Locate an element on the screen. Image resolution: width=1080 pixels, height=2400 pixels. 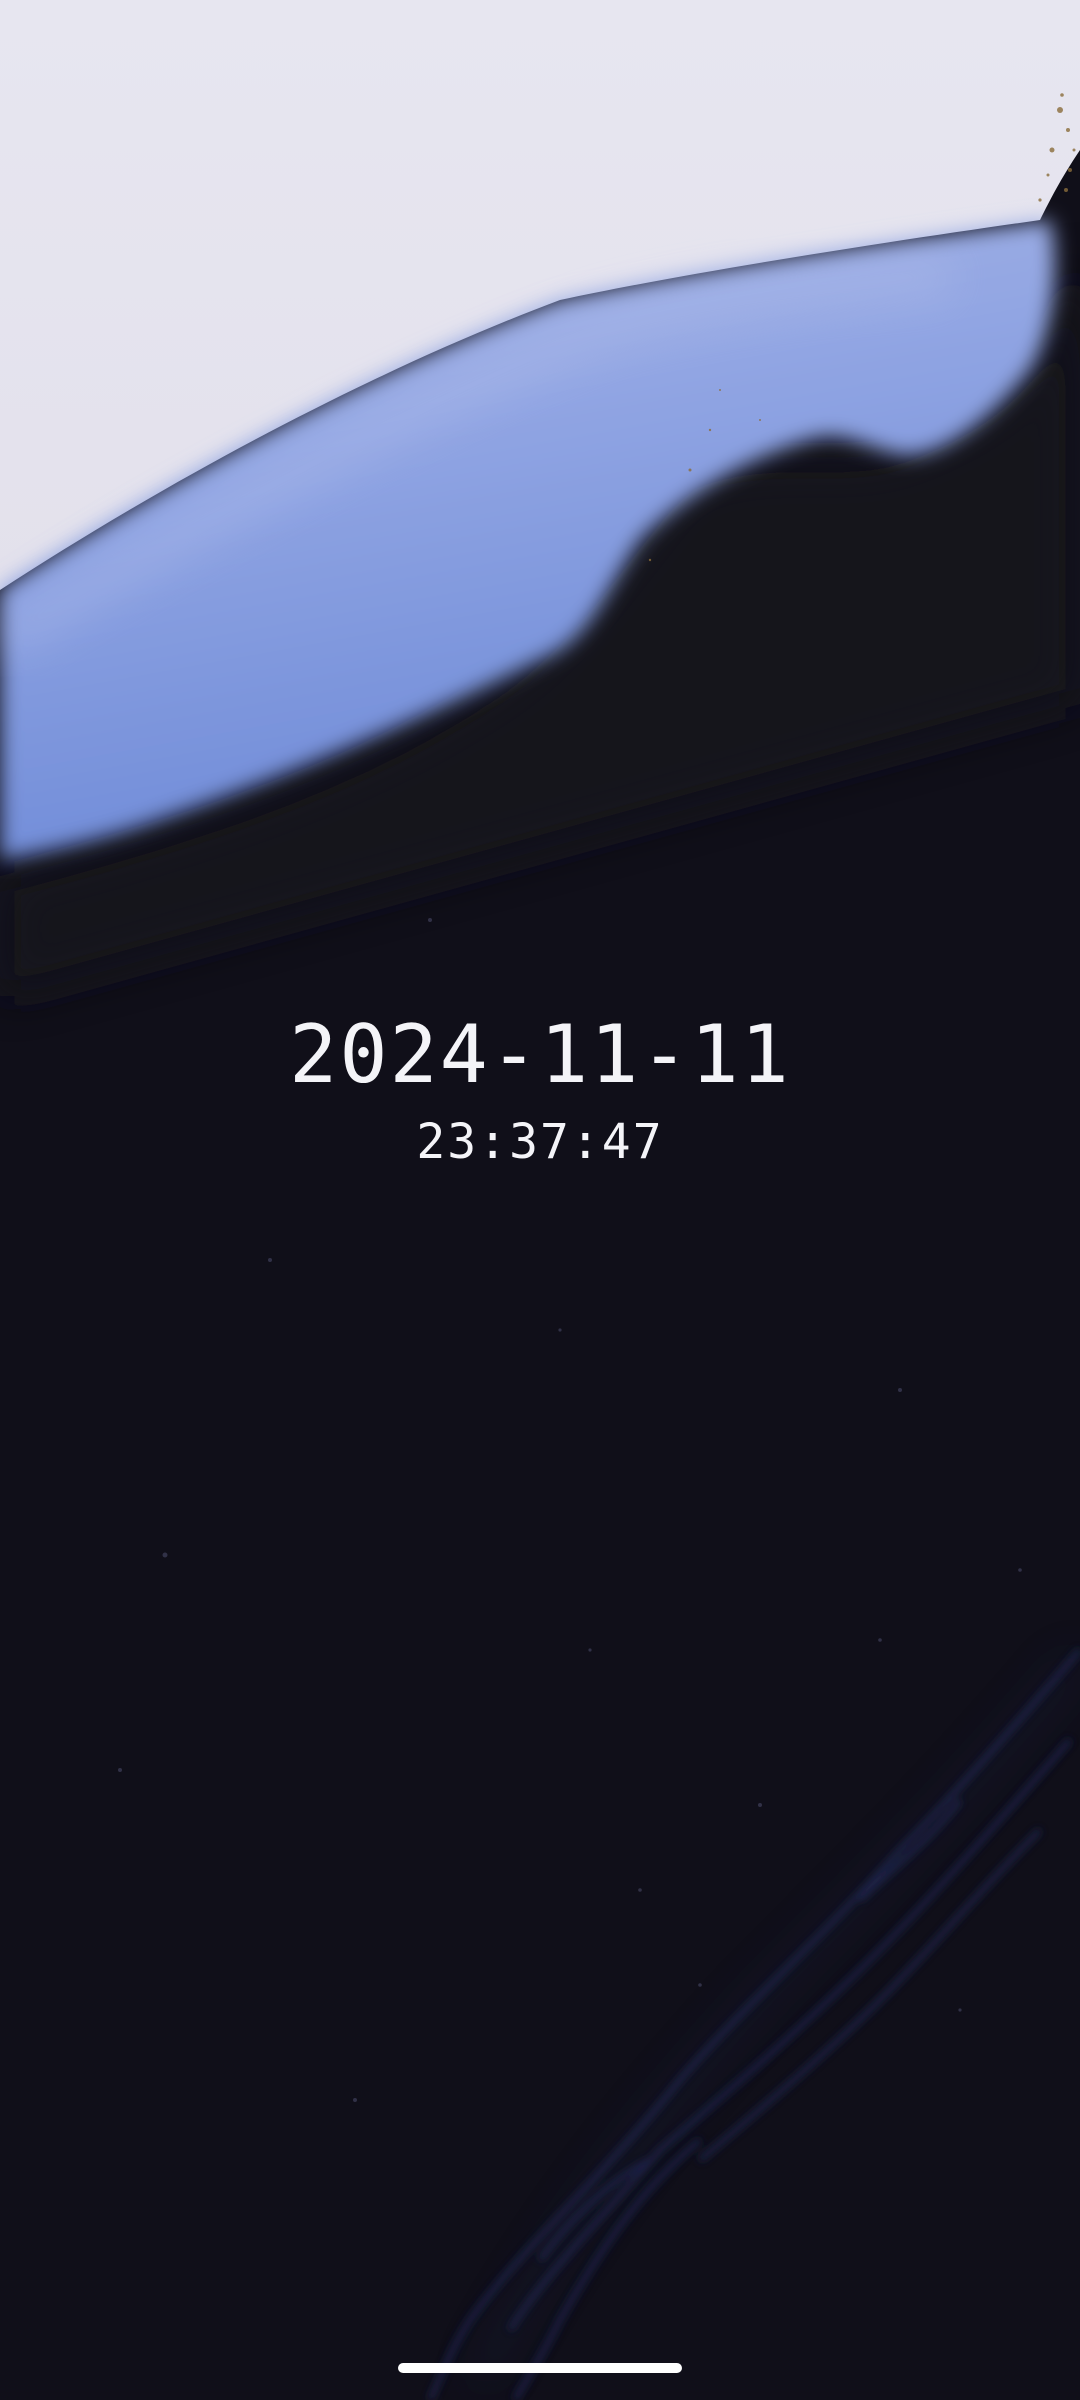
clock-time: 23:37:47 is located at coordinates (540, 1142).